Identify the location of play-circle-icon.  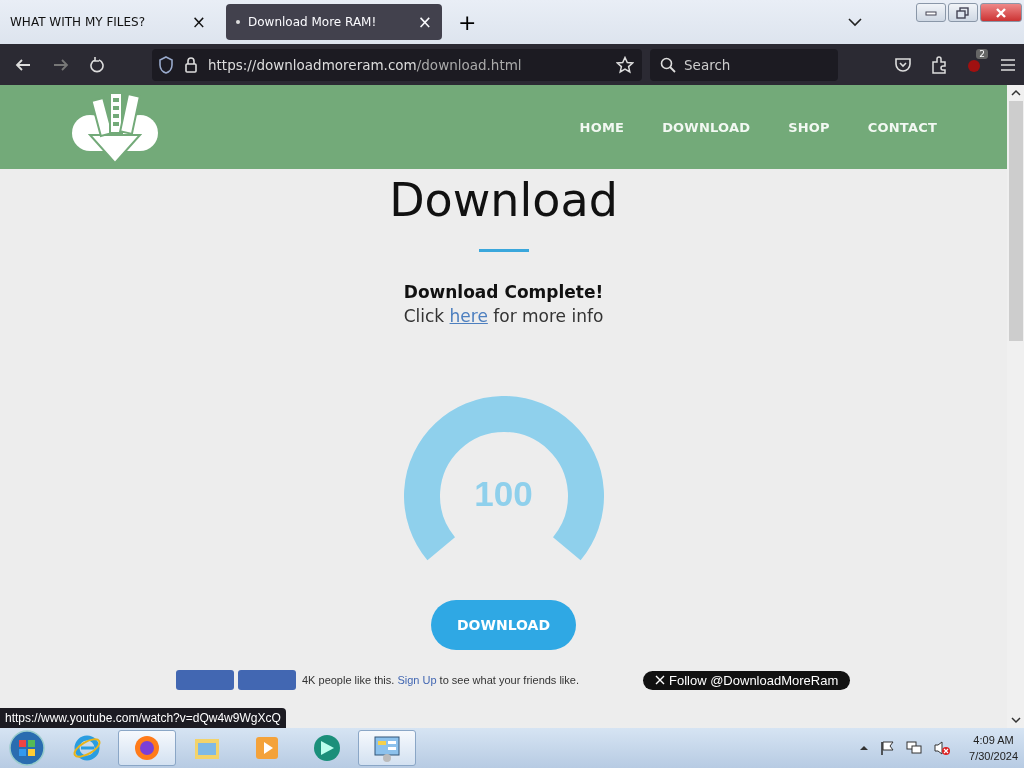
(327, 748).